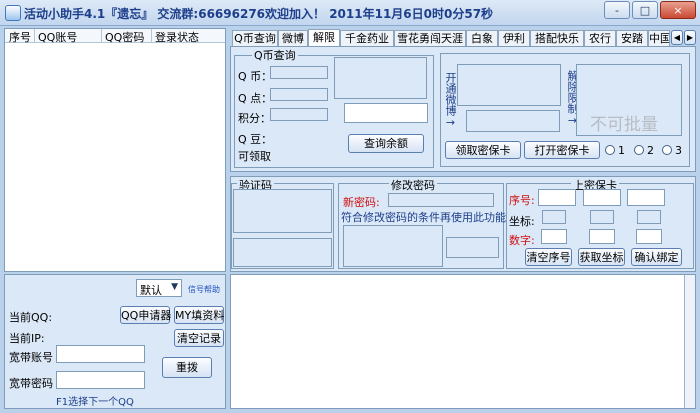  Describe the element at coordinates (299, 114) in the screenshot. I see `points-value` at that location.